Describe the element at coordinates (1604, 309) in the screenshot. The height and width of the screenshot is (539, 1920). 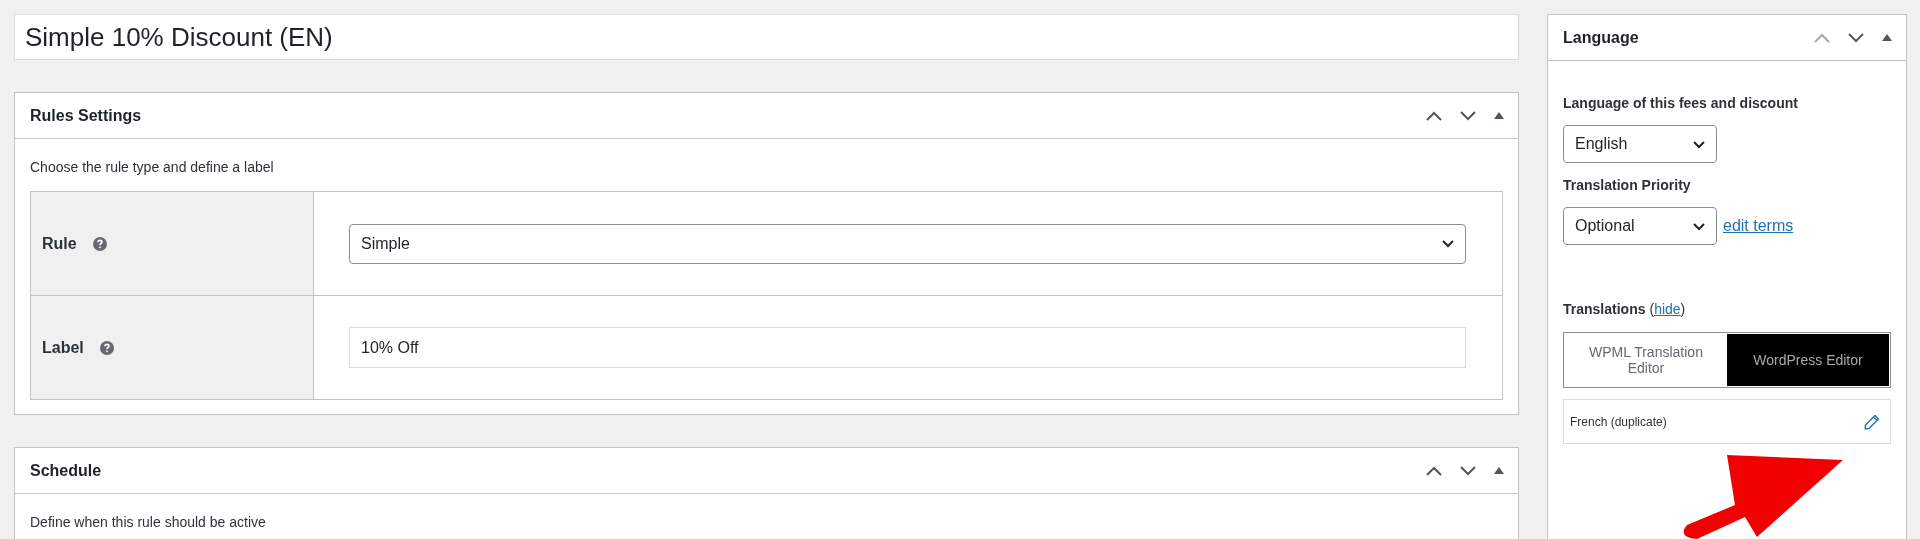
I see `translations-label: Translations` at that location.